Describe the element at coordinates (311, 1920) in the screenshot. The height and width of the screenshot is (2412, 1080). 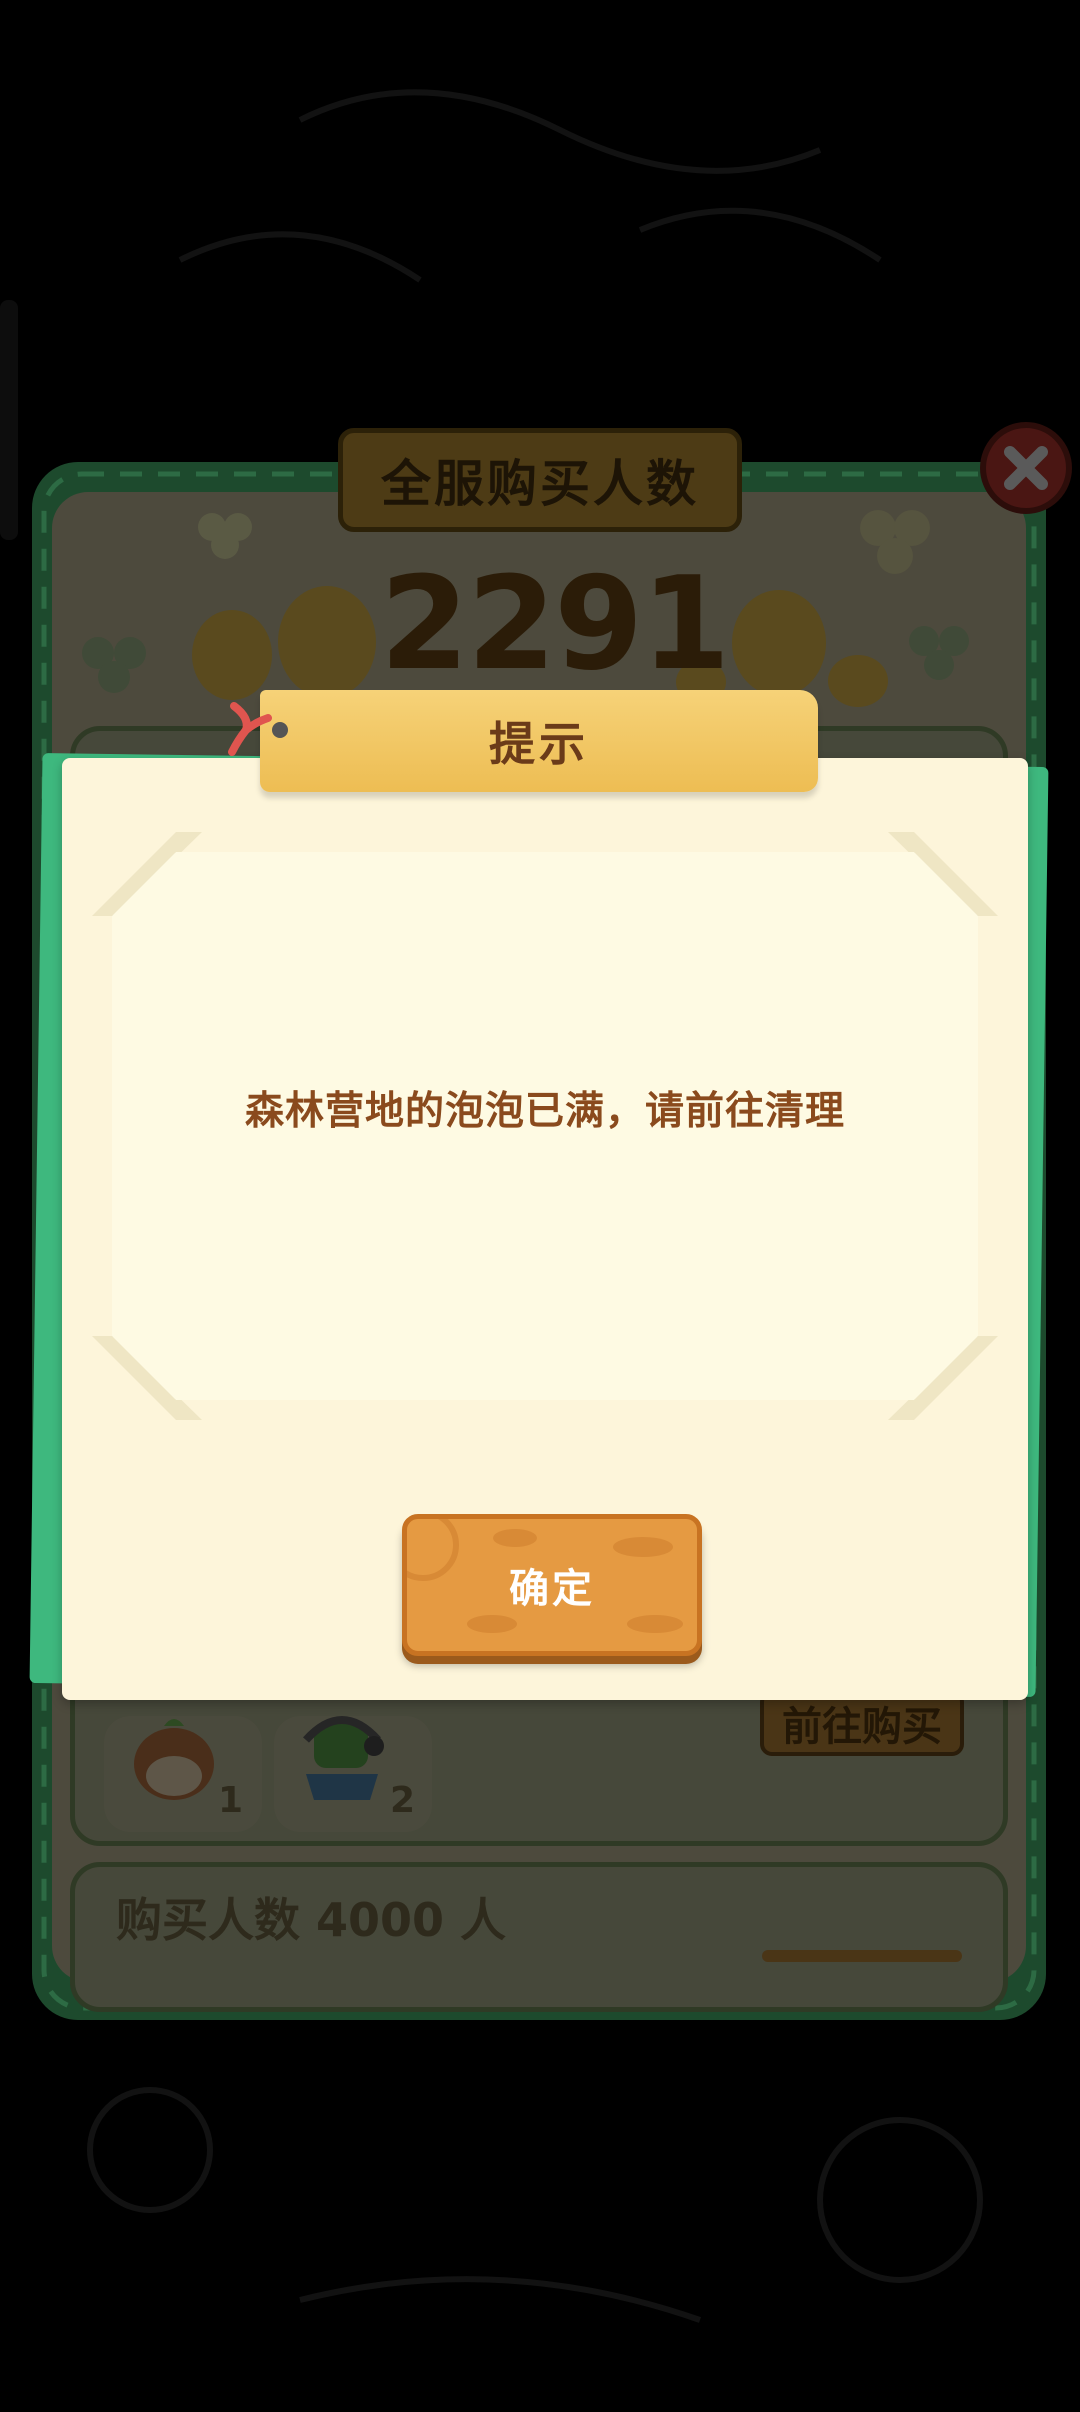
I see `tier-threshold-label: 购买人数 4000 人` at that location.